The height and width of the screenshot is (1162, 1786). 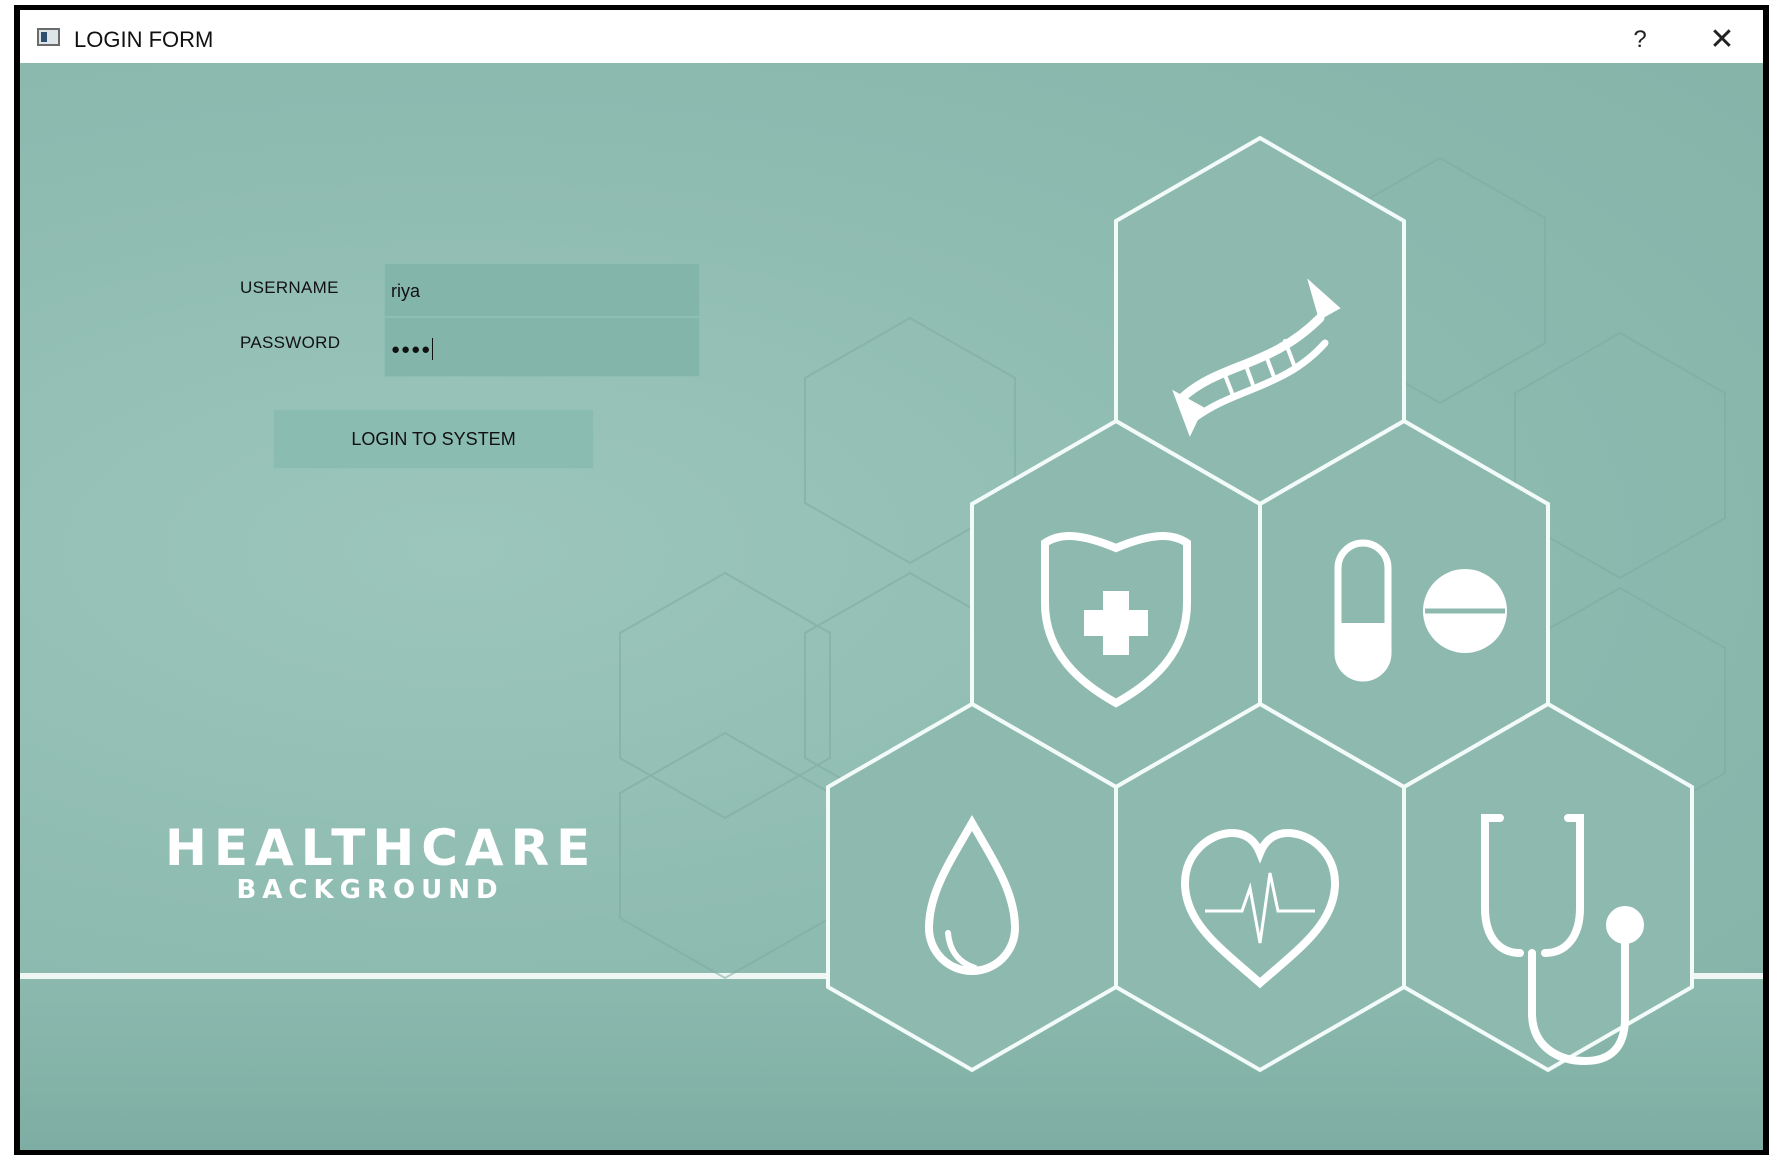 I want to click on text-caret, so click(x=433, y=349).